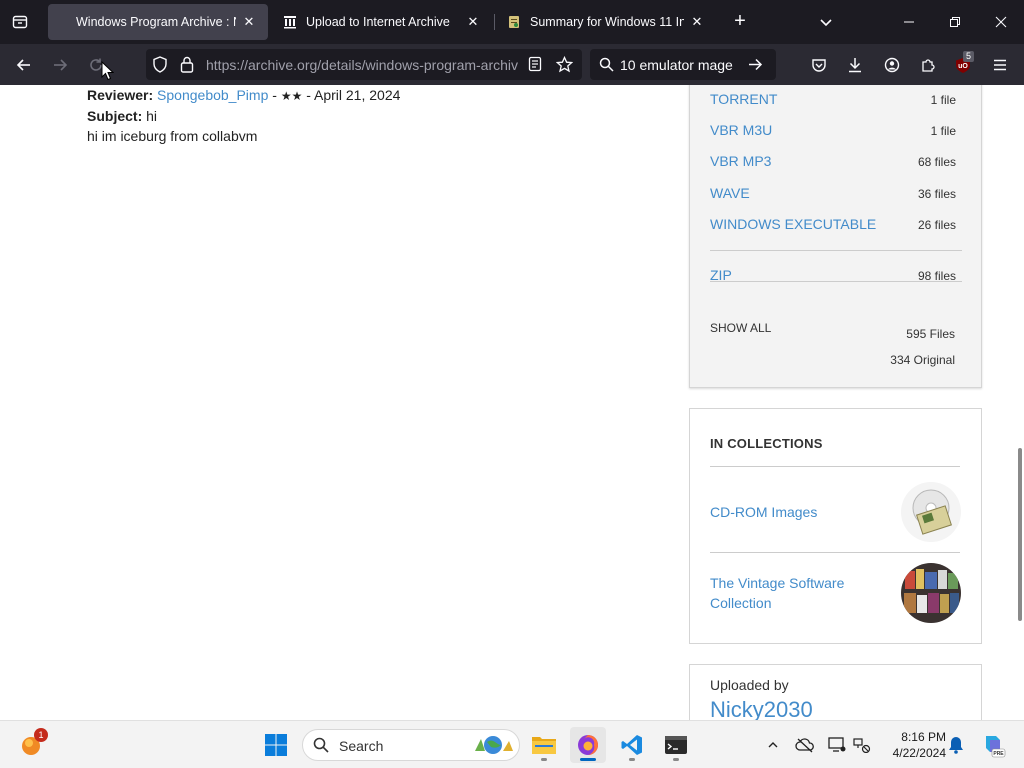 The height and width of the screenshot is (768, 1024). I want to click on extension-badge: 5, so click(969, 56).